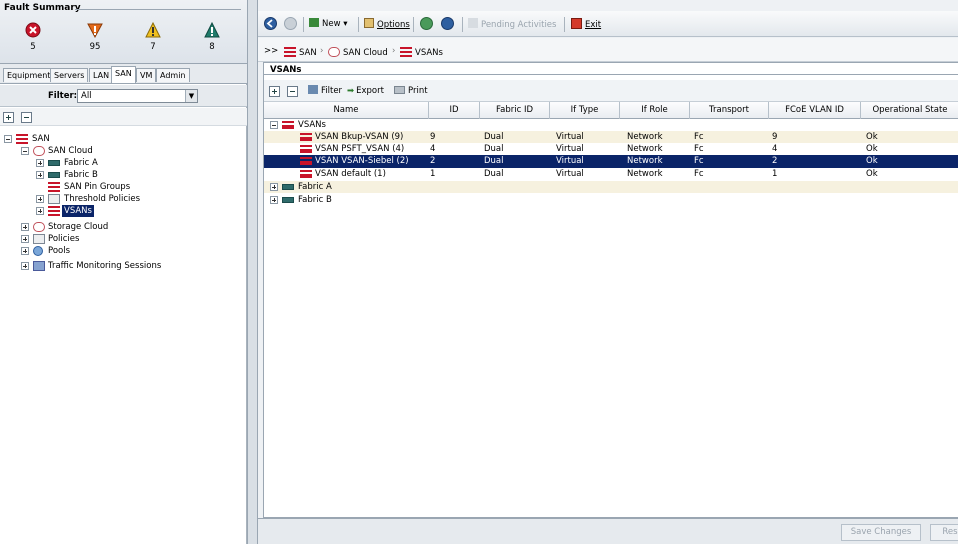 The width and height of the screenshot is (958, 544). I want to click on tree-label: Policies, so click(64, 239).